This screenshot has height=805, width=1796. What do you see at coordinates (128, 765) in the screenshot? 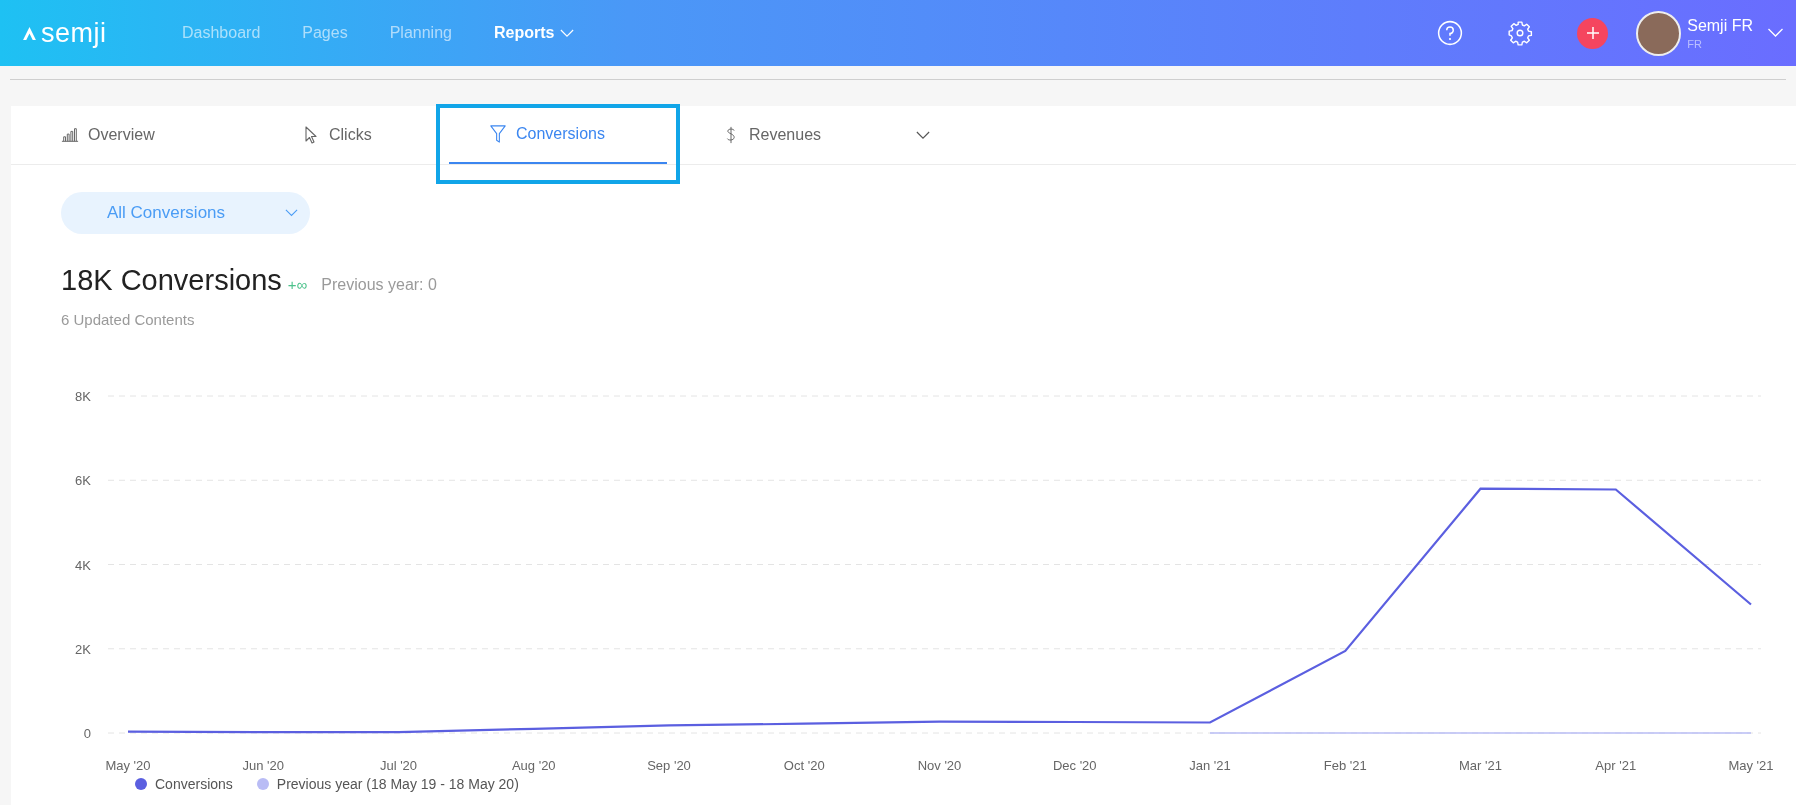
I see `x-axis-label: May '20` at bounding box center [128, 765].